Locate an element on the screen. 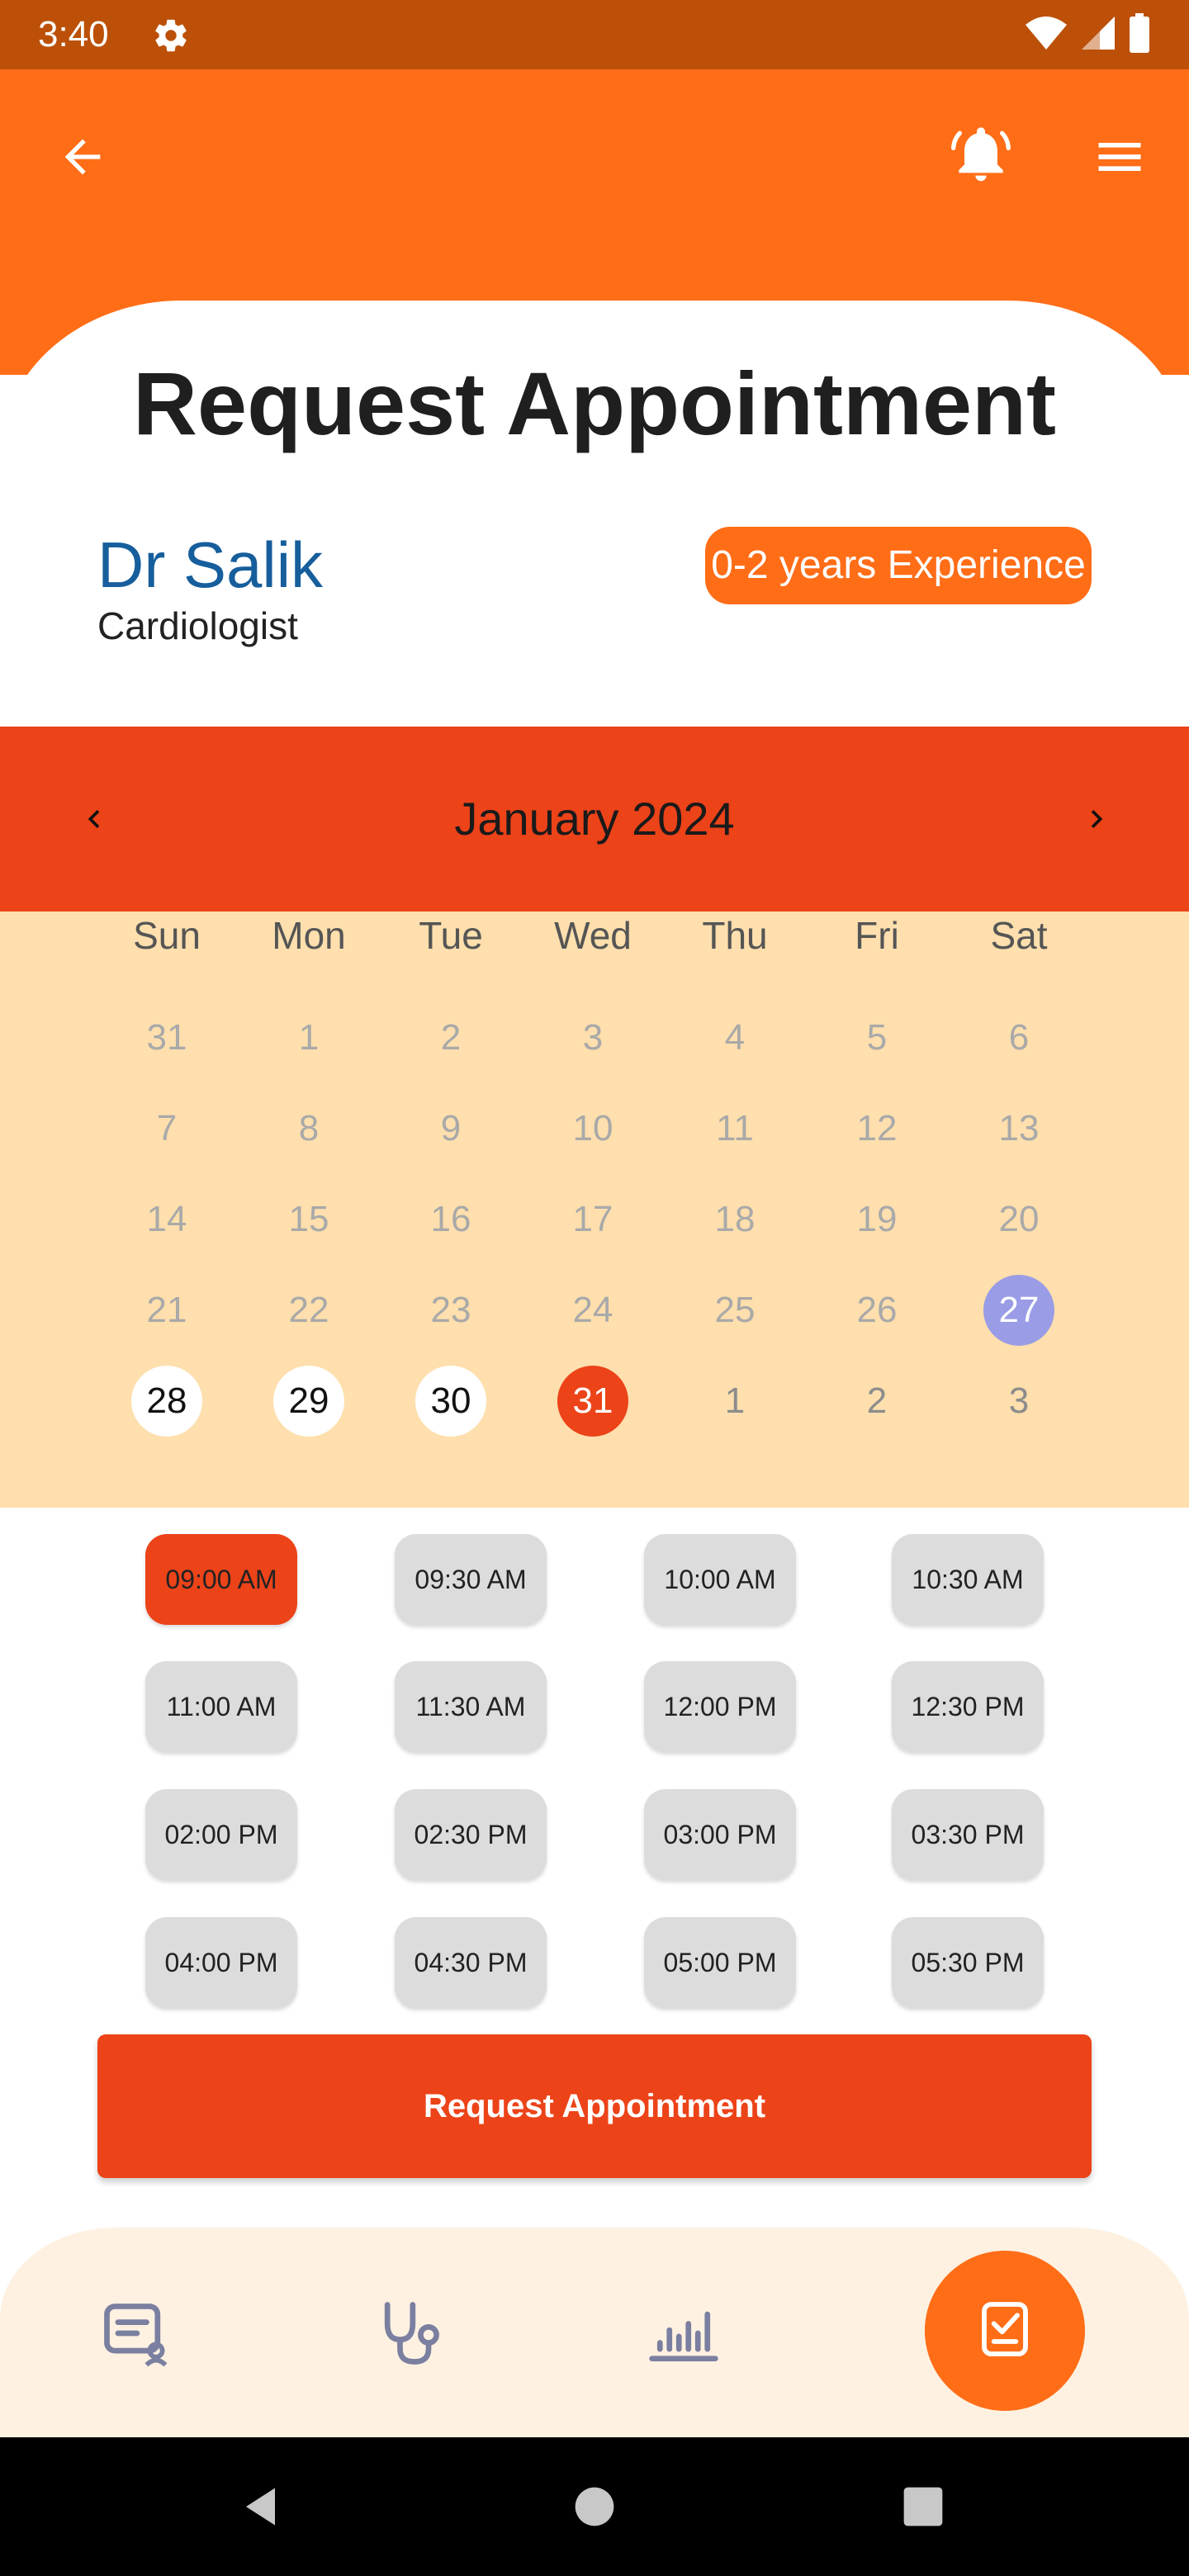 The image size is (1189, 2576). appointment-icon is located at coordinates (1005, 2330).